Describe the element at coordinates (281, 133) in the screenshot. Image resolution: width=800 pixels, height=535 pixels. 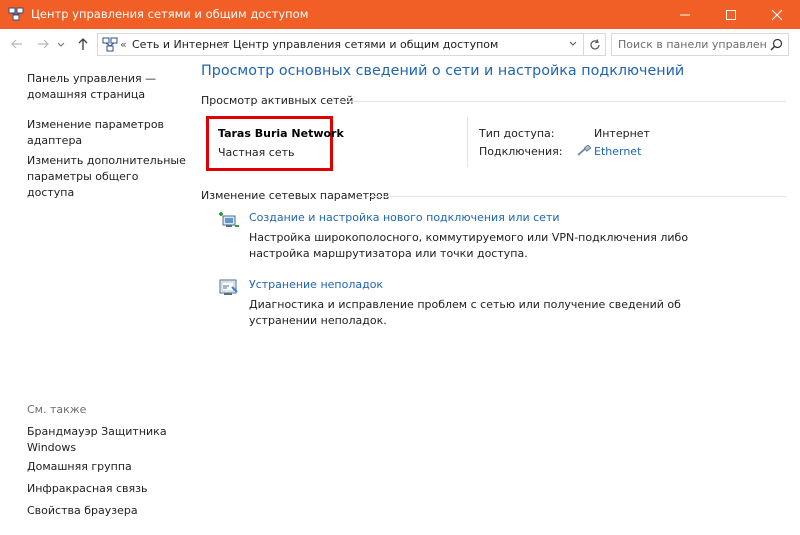
I see `network-name: Taras Buria Network` at that location.